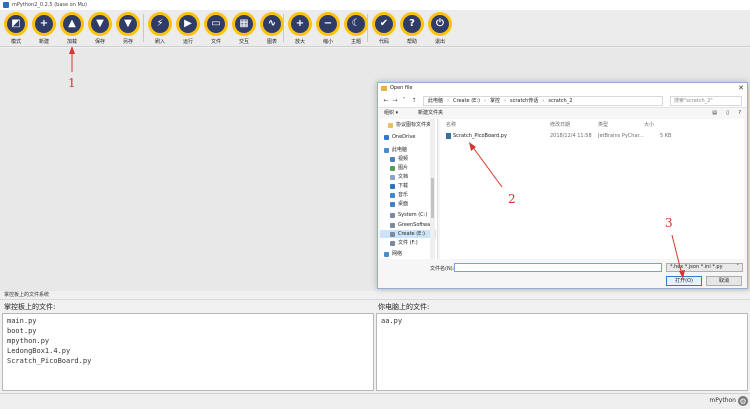  What do you see at coordinates (401, 88) in the screenshot?
I see `dialog-title: Open file` at bounding box center [401, 88].